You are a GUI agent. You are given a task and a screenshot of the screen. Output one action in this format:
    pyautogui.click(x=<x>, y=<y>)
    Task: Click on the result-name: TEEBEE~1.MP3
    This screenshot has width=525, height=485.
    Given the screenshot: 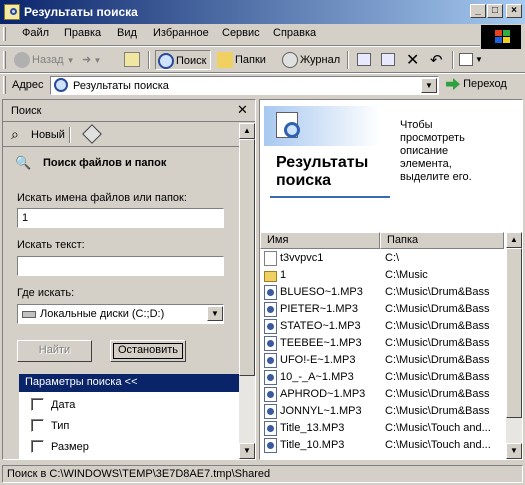 What is the action you would take?
    pyautogui.click(x=321, y=343)
    